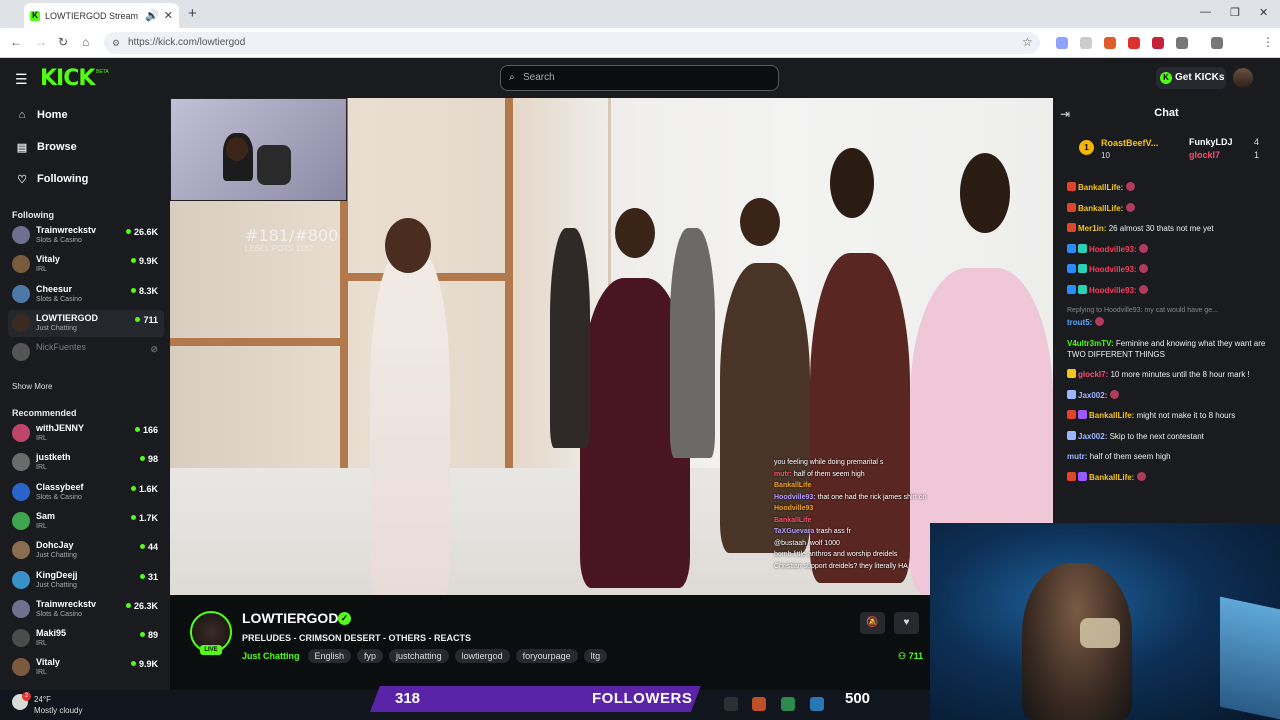 The height and width of the screenshot is (720, 1280). I want to click on stream-tag: lowtiergod, so click(482, 656).